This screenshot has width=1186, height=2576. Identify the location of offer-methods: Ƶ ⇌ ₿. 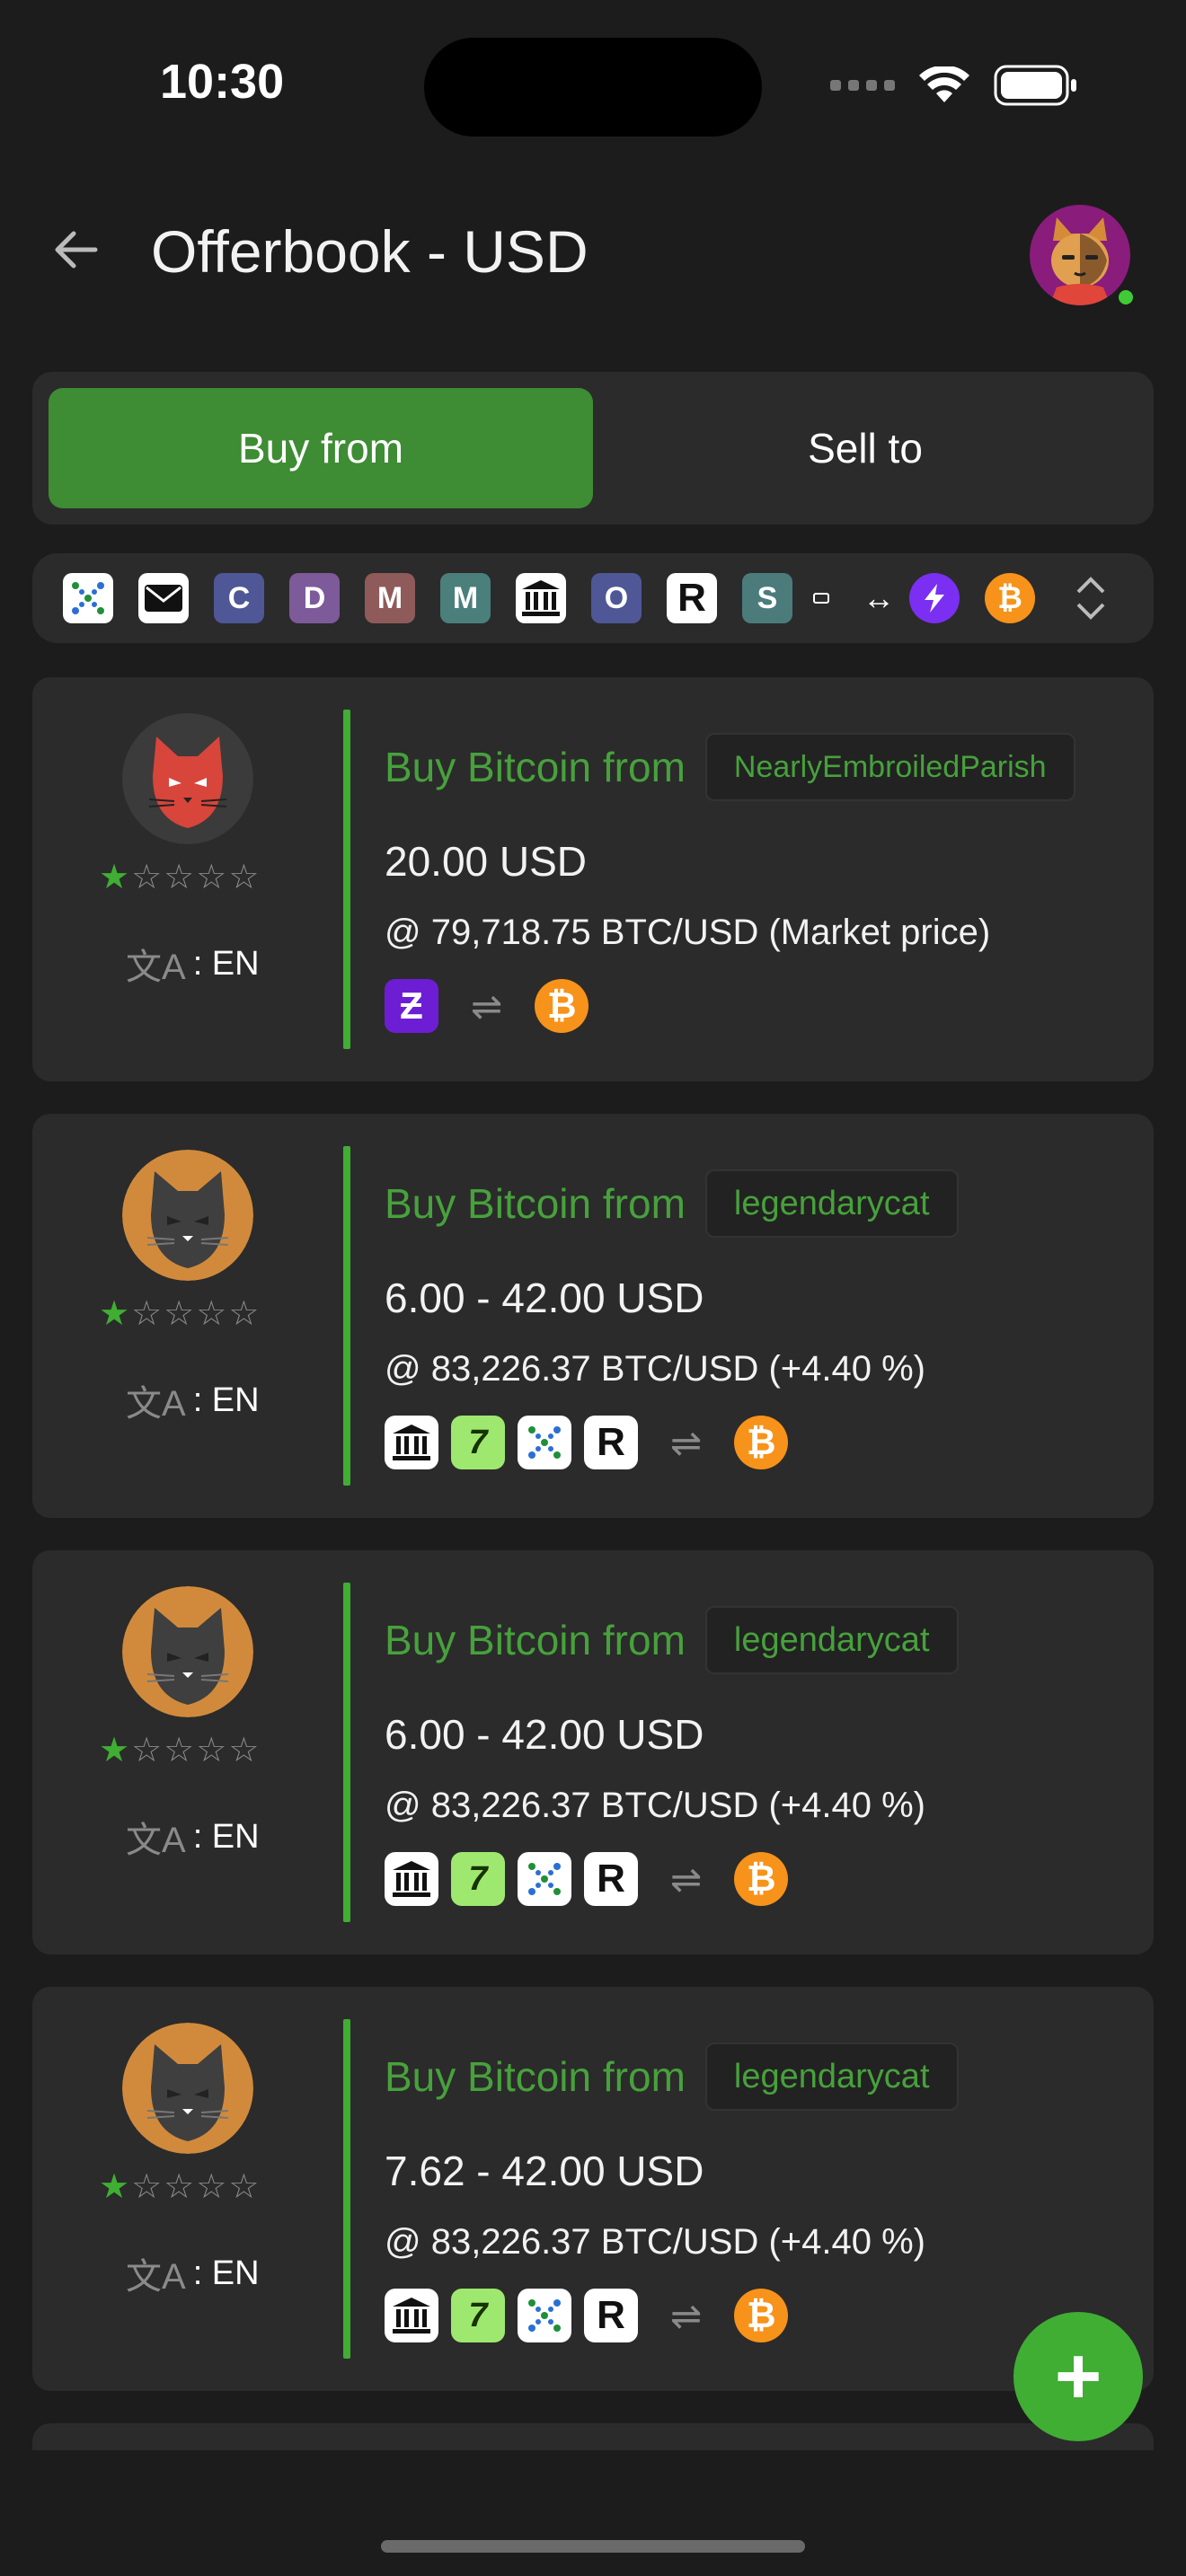
(487, 1006).